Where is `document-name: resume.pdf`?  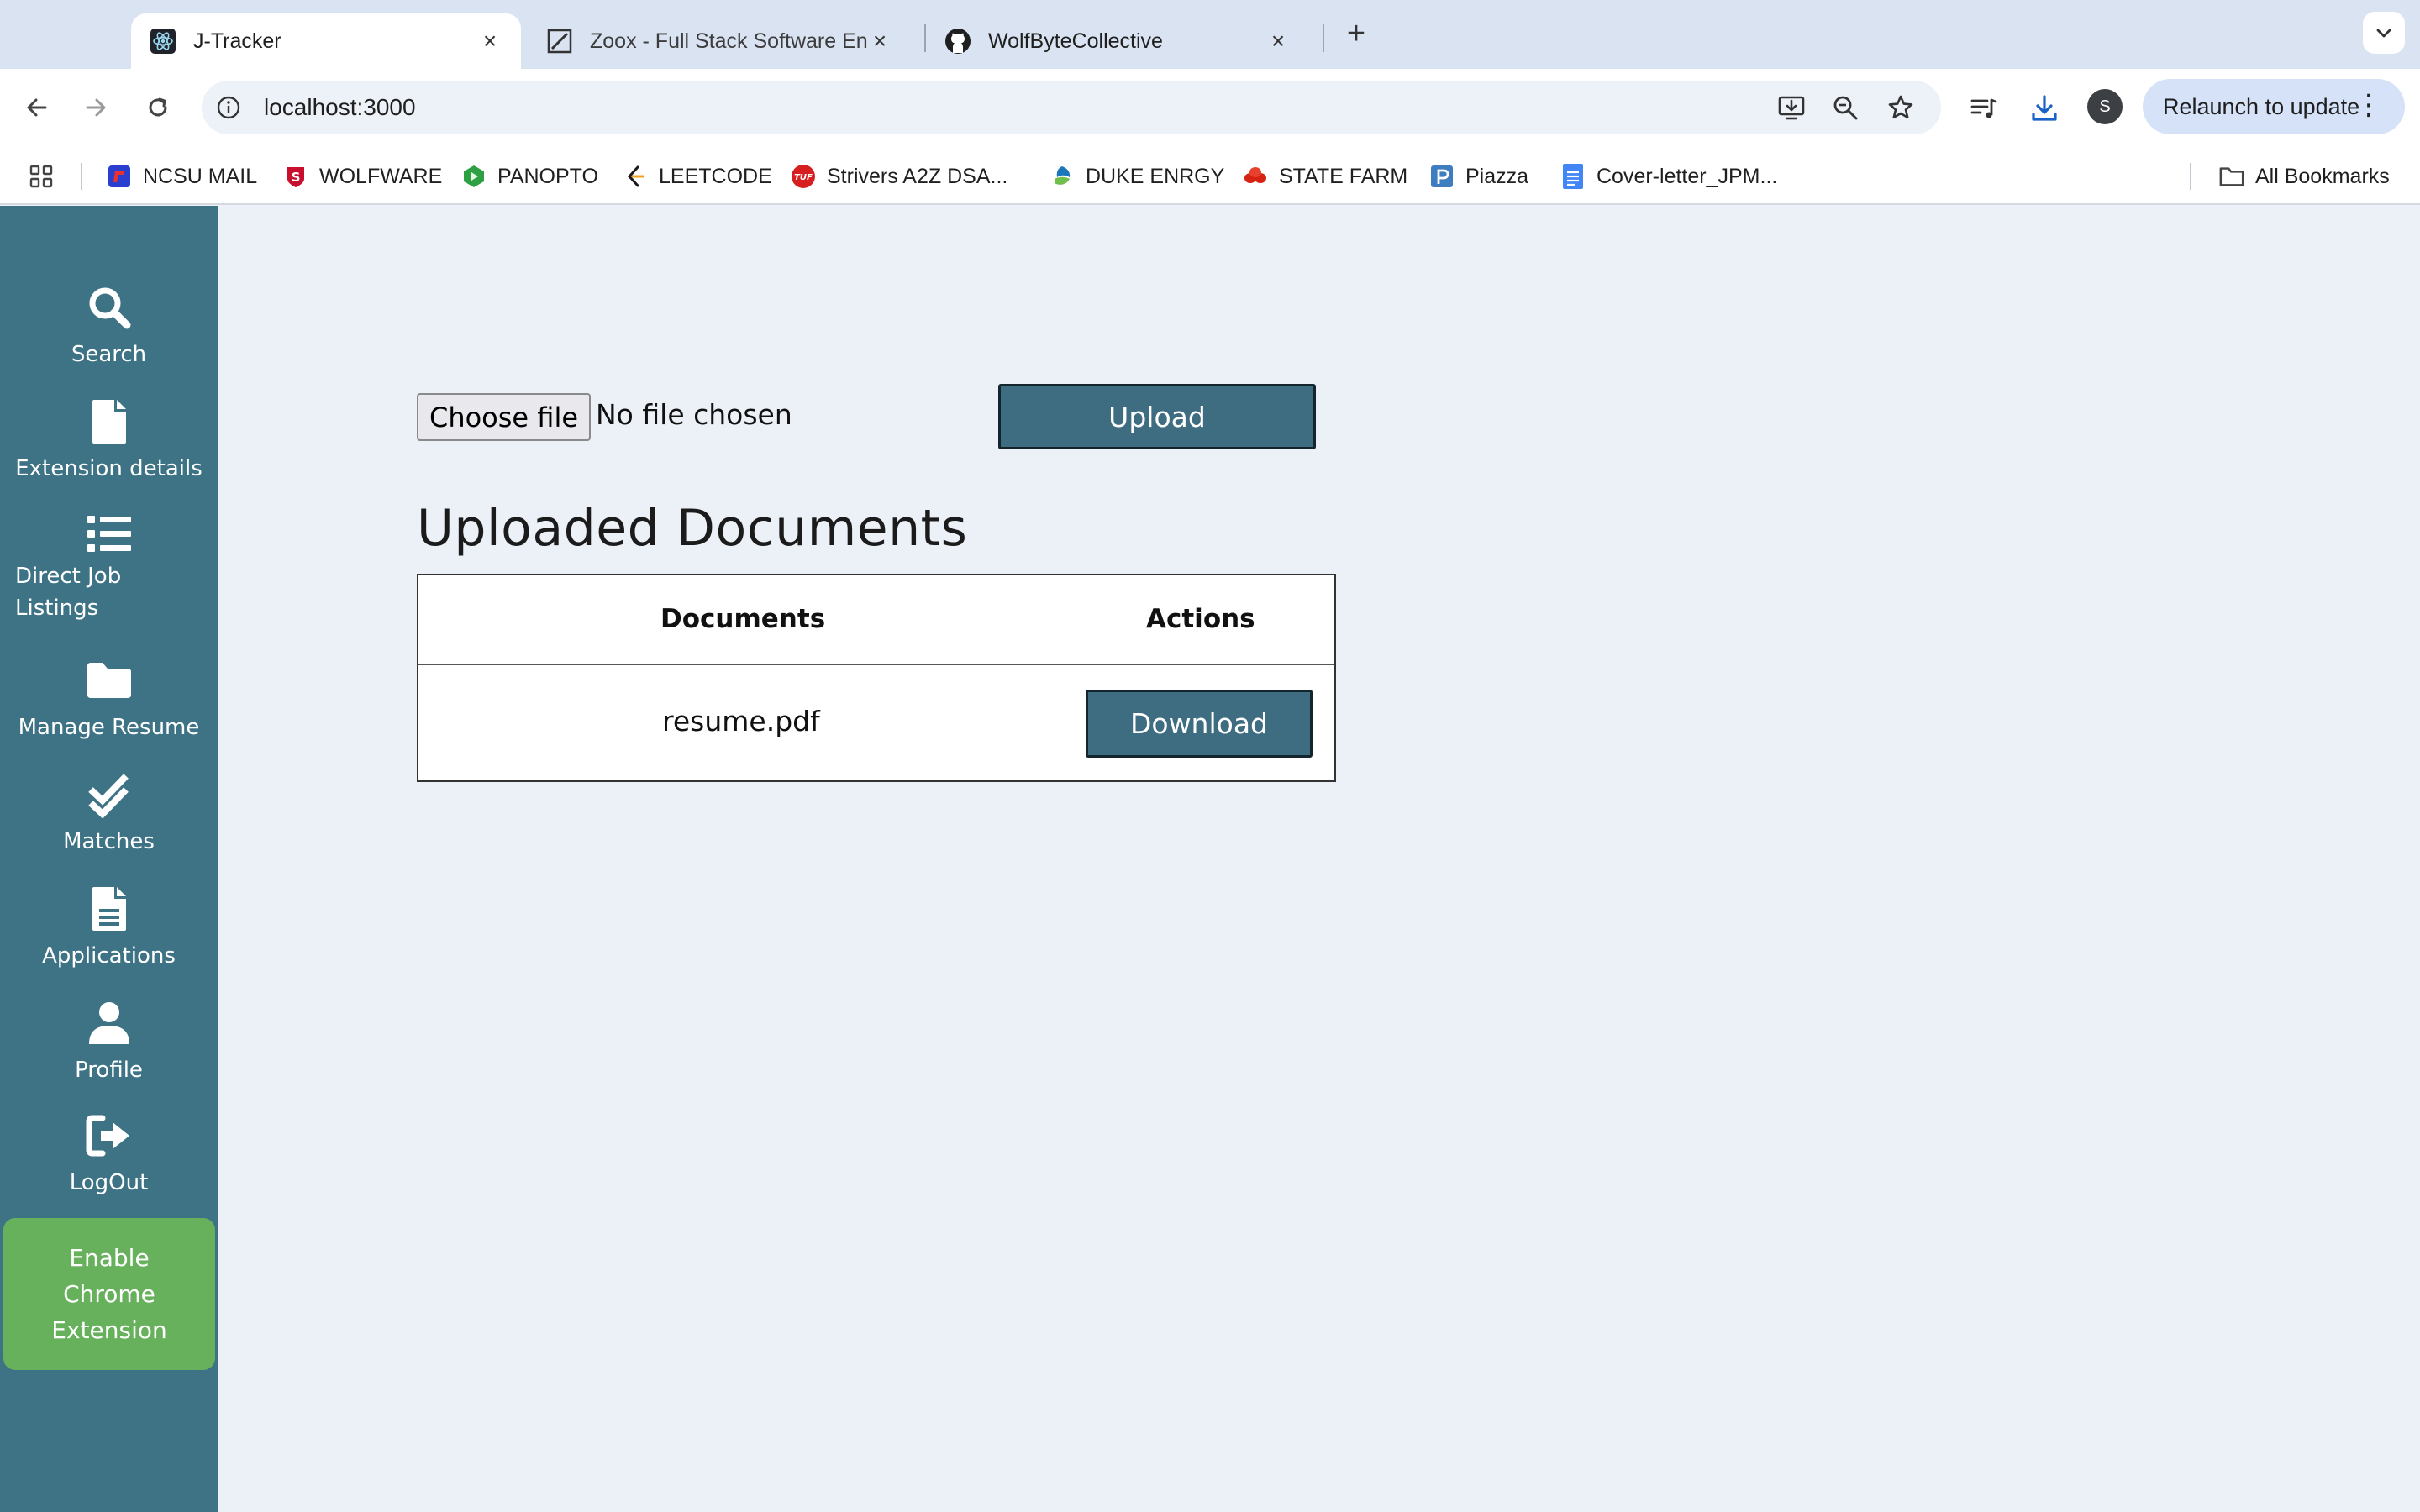
document-name: resume.pdf is located at coordinates (741, 721).